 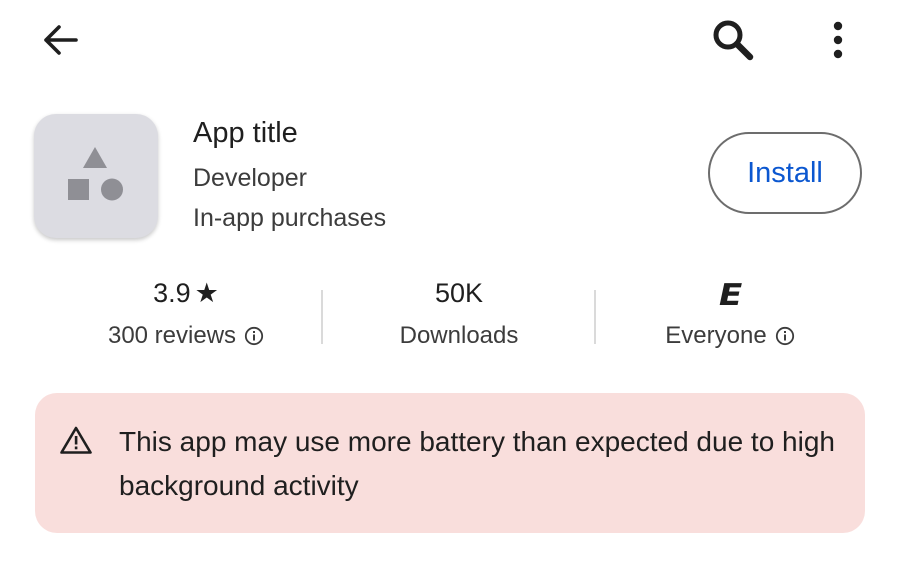 I want to click on app-icon, so click(x=96, y=176).